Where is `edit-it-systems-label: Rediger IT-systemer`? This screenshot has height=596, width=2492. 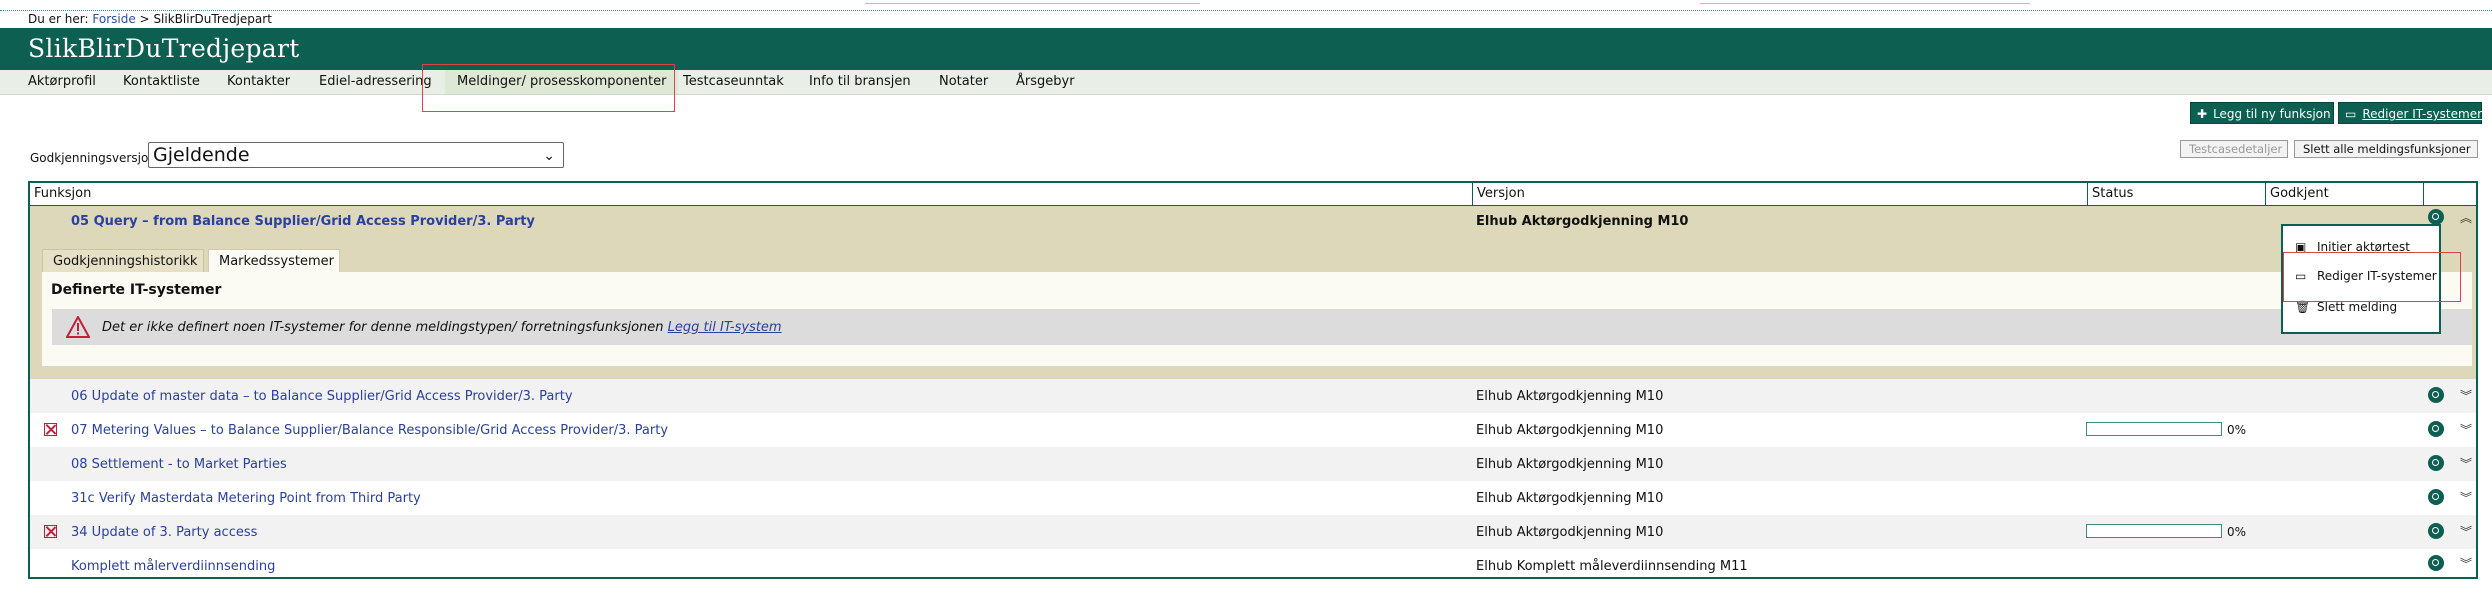
edit-it-systems-label: Rediger IT-systemer is located at coordinates (2422, 114).